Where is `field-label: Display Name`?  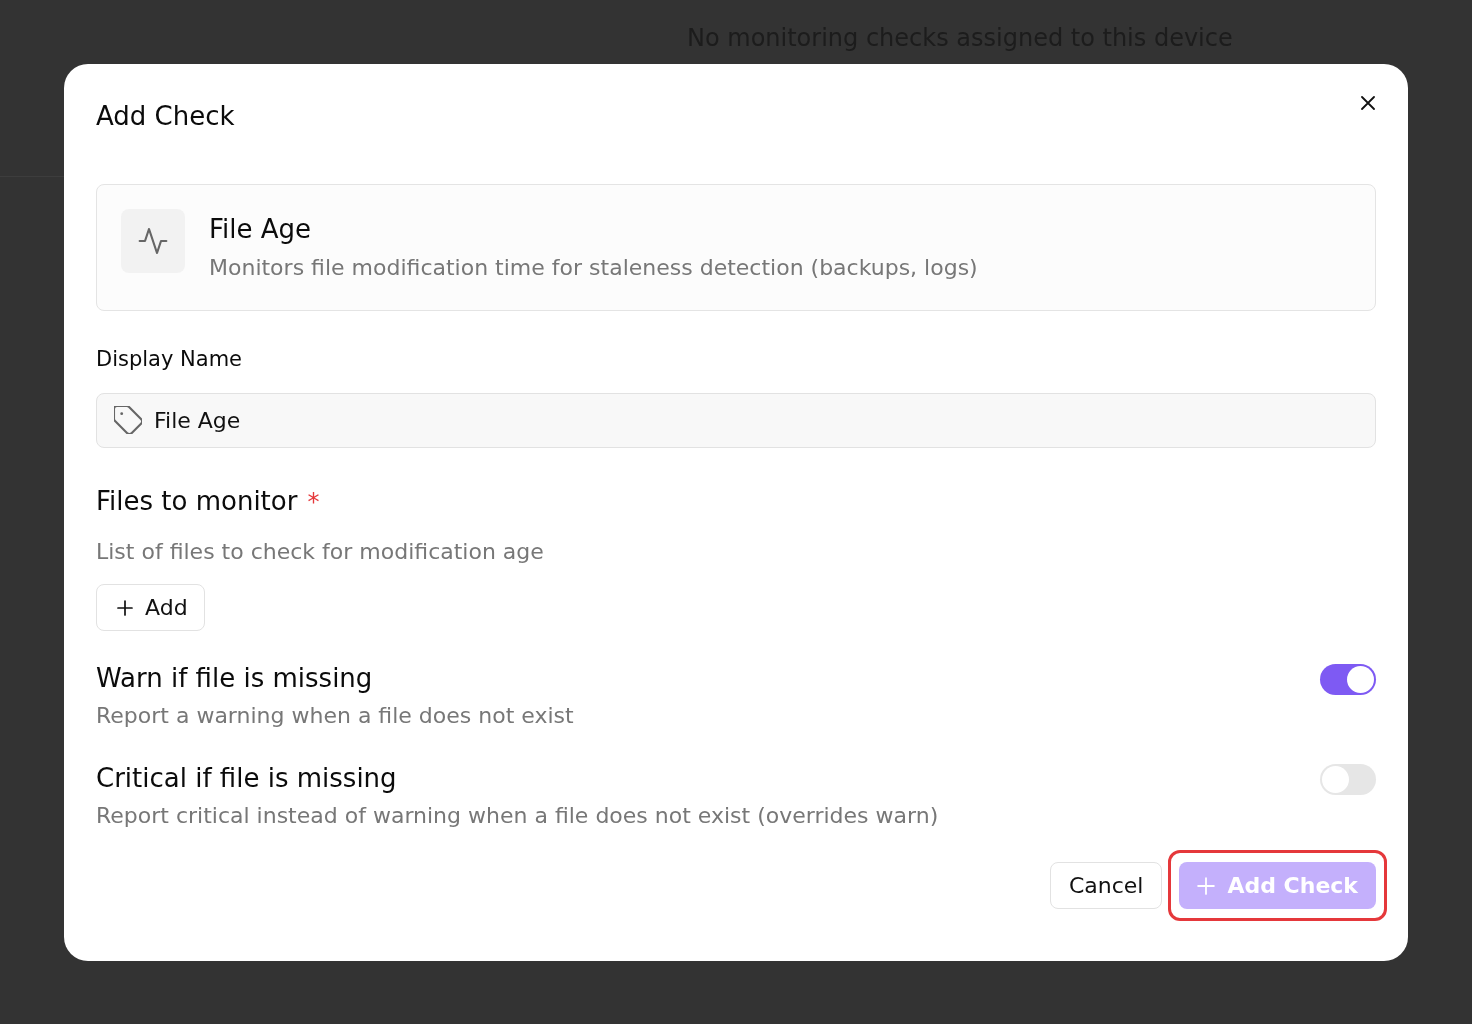 field-label: Display Name is located at coordinates (169, 359).